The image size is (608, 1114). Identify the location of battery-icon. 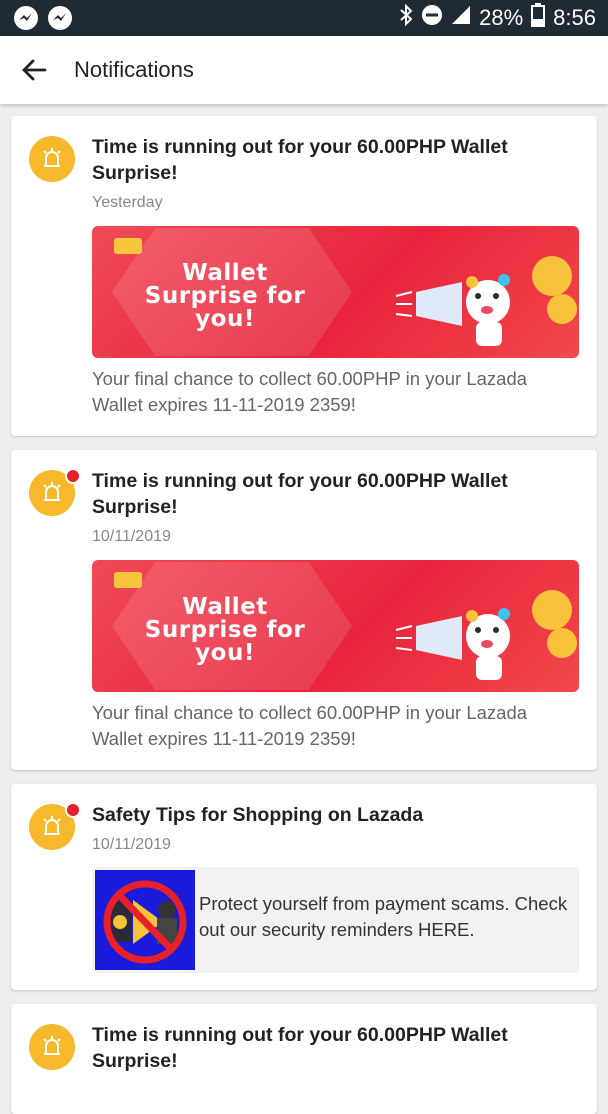
(538, 18).